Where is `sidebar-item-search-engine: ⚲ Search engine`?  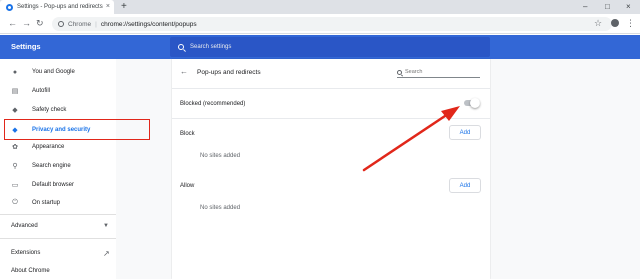
sidebar-item-search-engine: ⚲ Search engine is located at coordinates (58, 166).